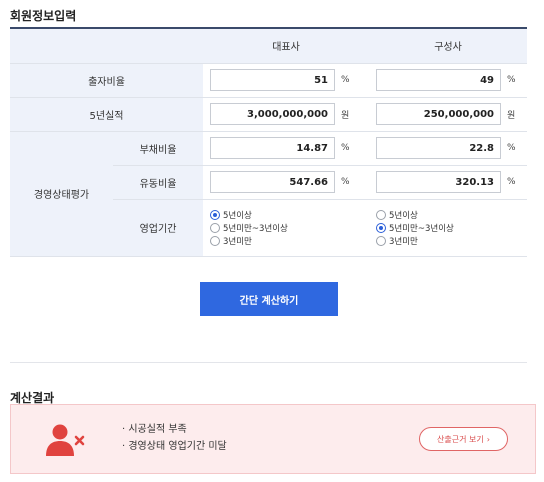  I want to click on equity-ratio-row: 출자비율 % %, so click(268, 80).